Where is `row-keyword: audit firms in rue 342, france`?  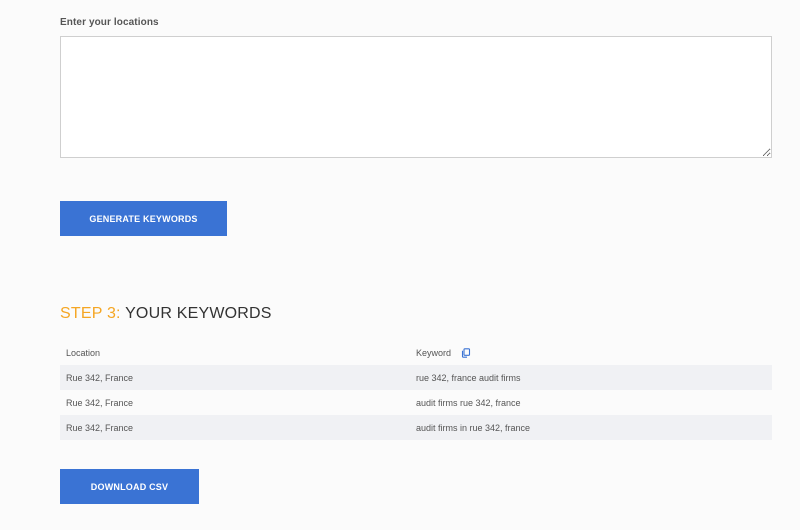
row-keyword: audit firms in rue 342, france is located at coordinates (473, 427).